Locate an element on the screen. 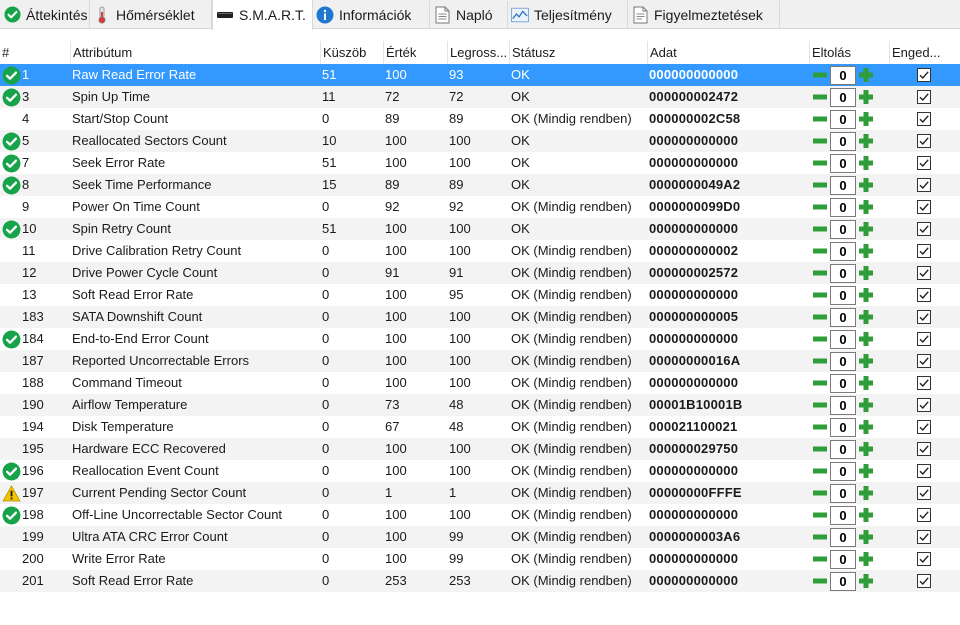 This screenshot has width=960, height=625. tab-alerts: Figyelmeztetések is located at coordinates (704, 14).